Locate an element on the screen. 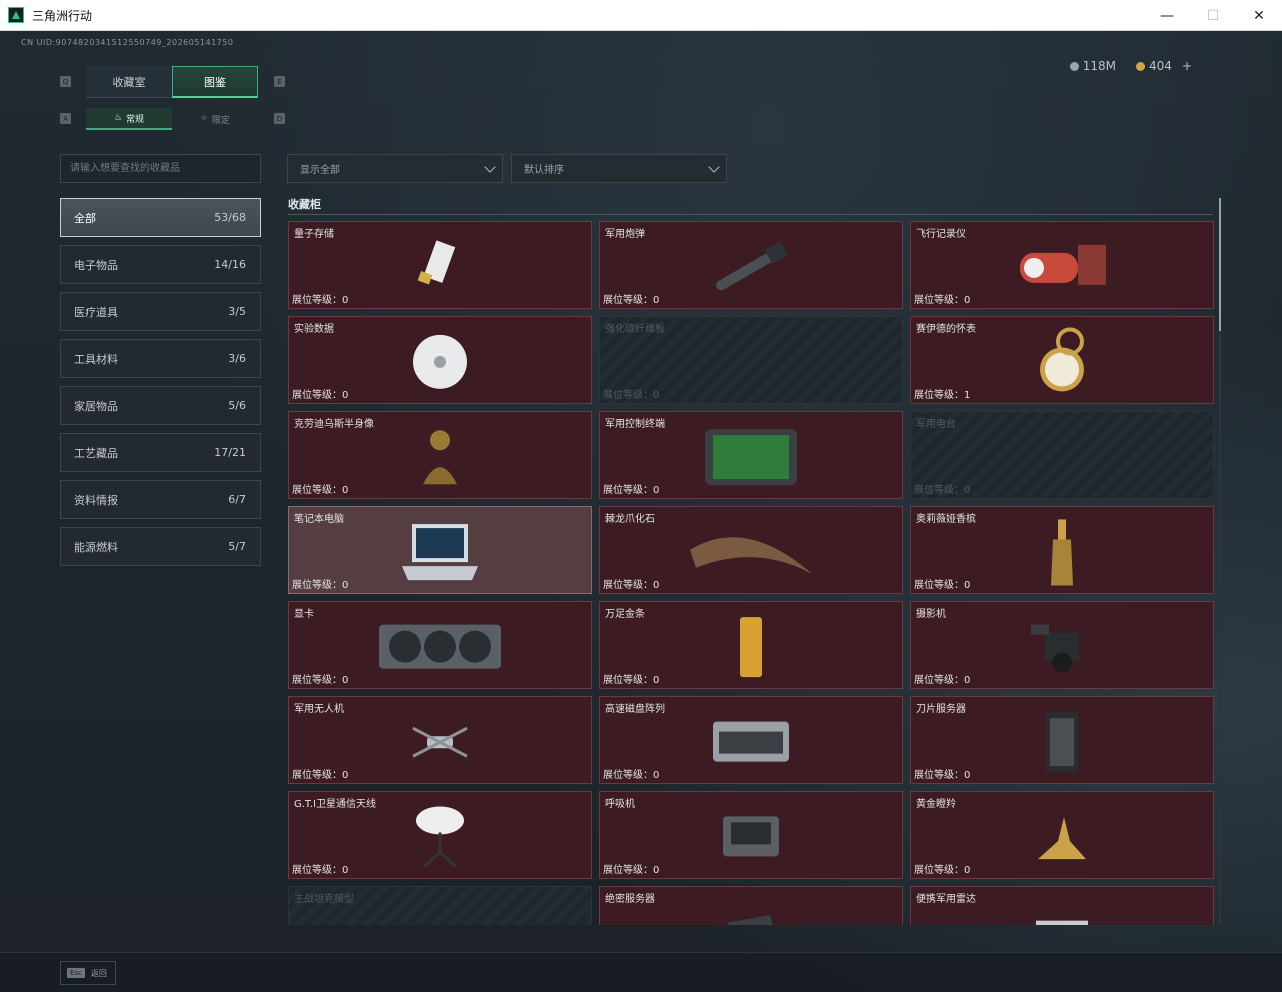 Image resolution: width=1282 pixels, height=992 pixels. collection-card: 黄金瞪羚 展位等级：0 is located at coordinates (1062, 835).